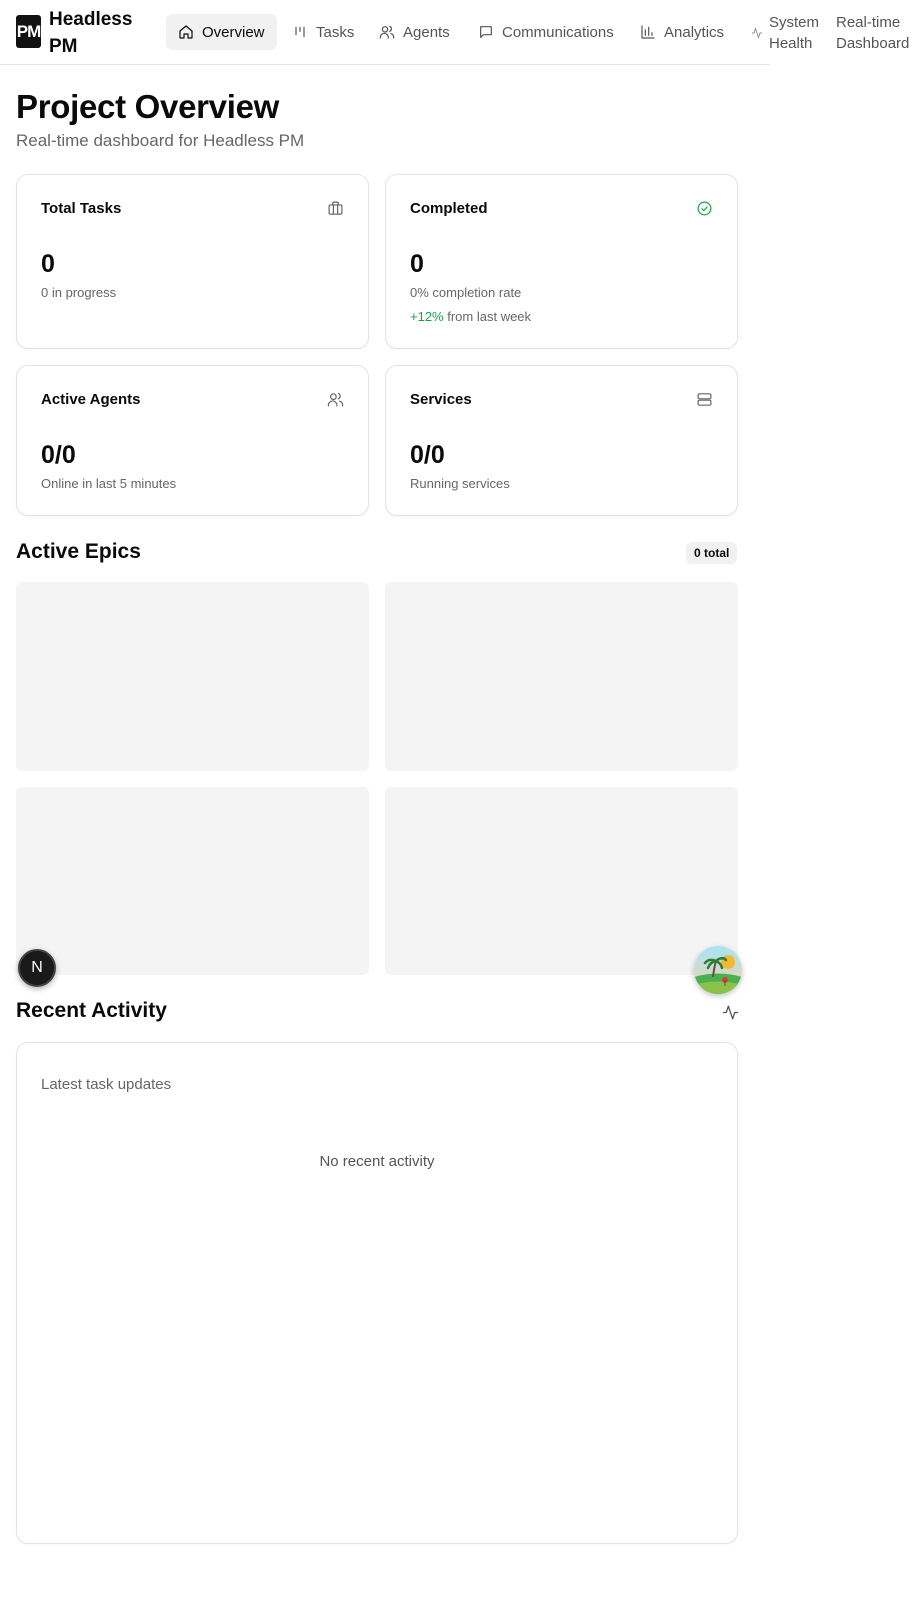 The image size is (924, 1597). I want to click on nav-tasks: Tasks, so click(323, 32).